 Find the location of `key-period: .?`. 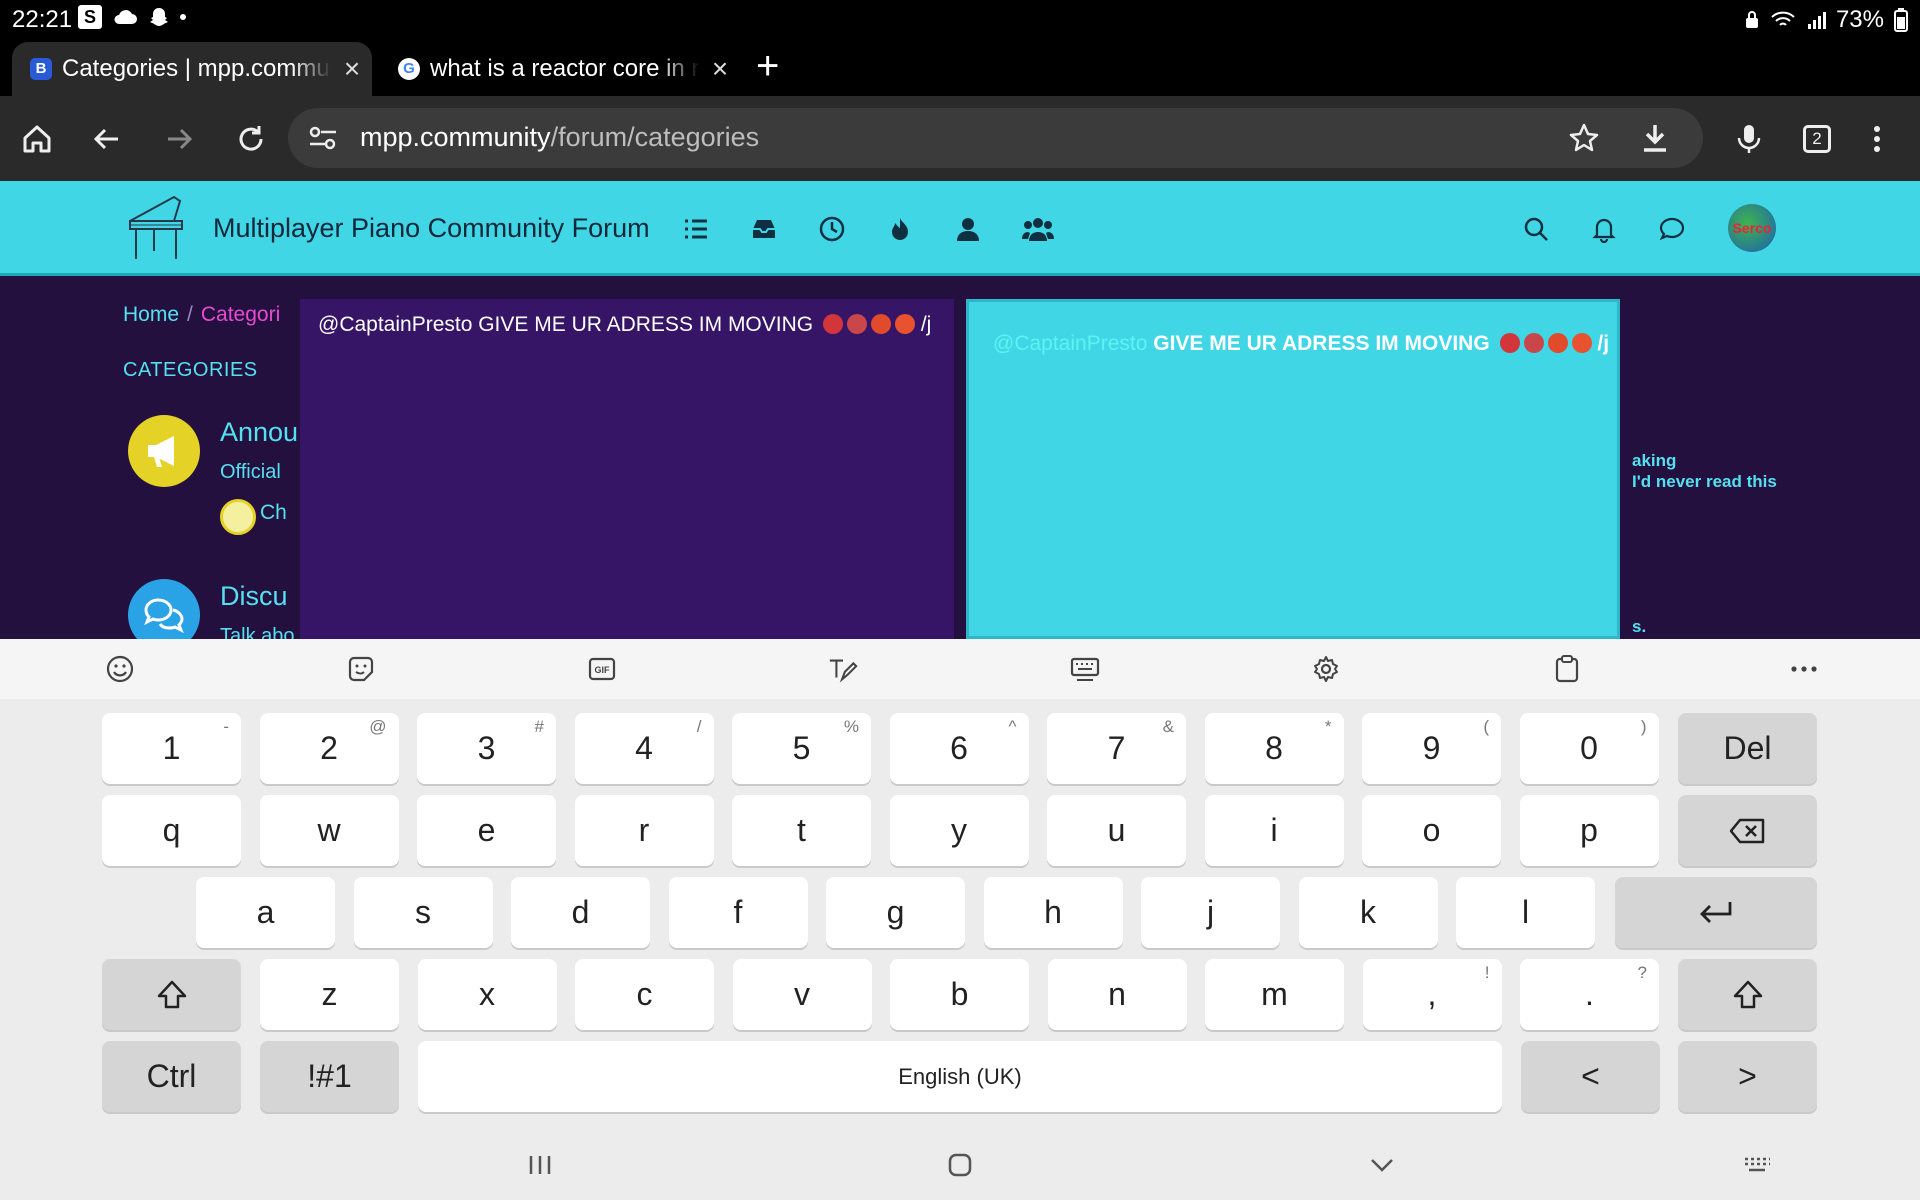

key-period: .? is located at coordinates (1589, 994).